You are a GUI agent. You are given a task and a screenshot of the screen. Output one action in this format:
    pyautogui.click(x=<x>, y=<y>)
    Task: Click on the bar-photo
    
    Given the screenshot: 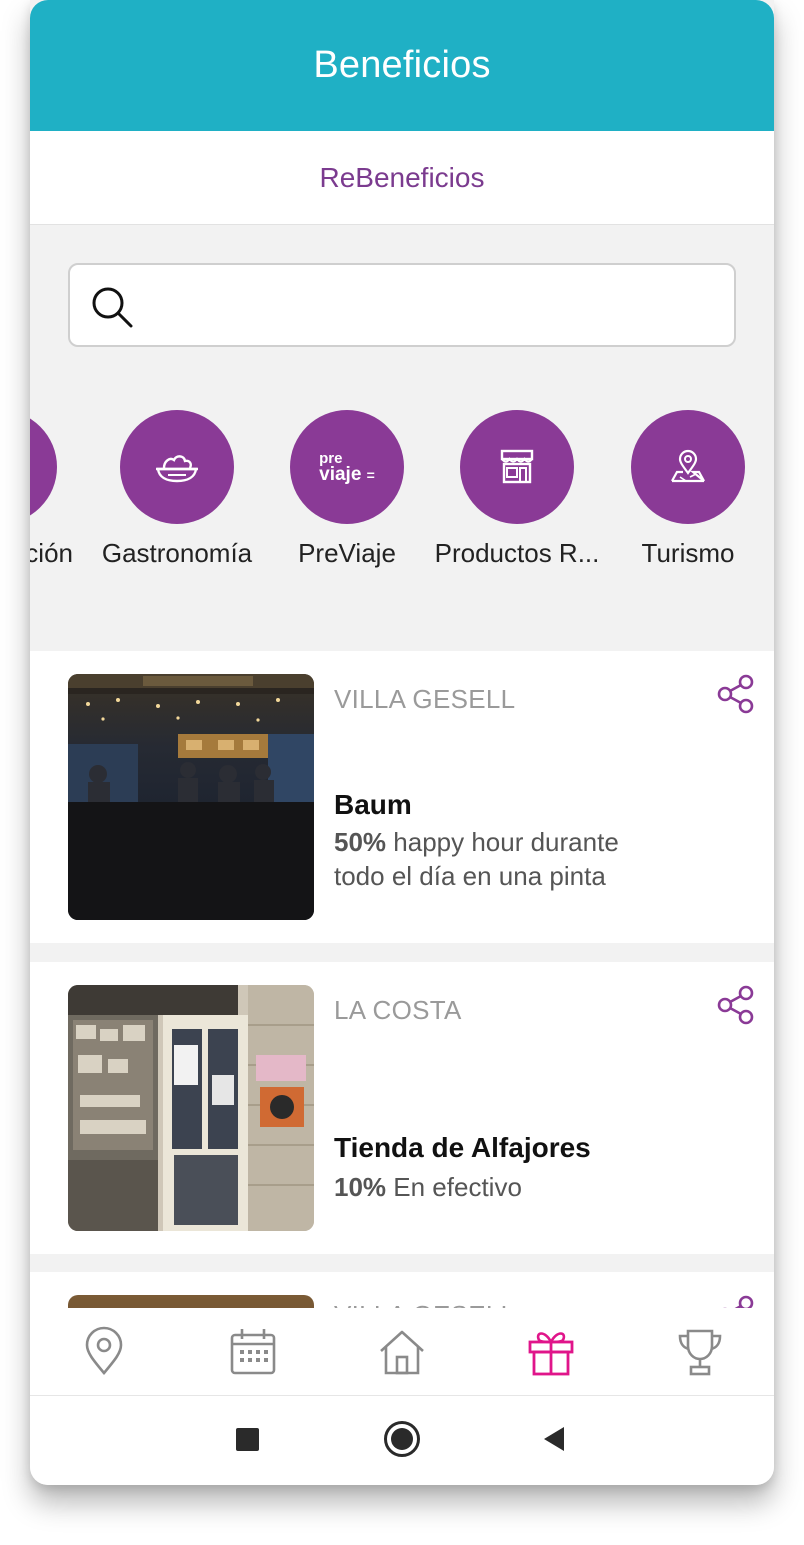 What is the action you would take?
    pyautogui.click(x=191, y=797)
    